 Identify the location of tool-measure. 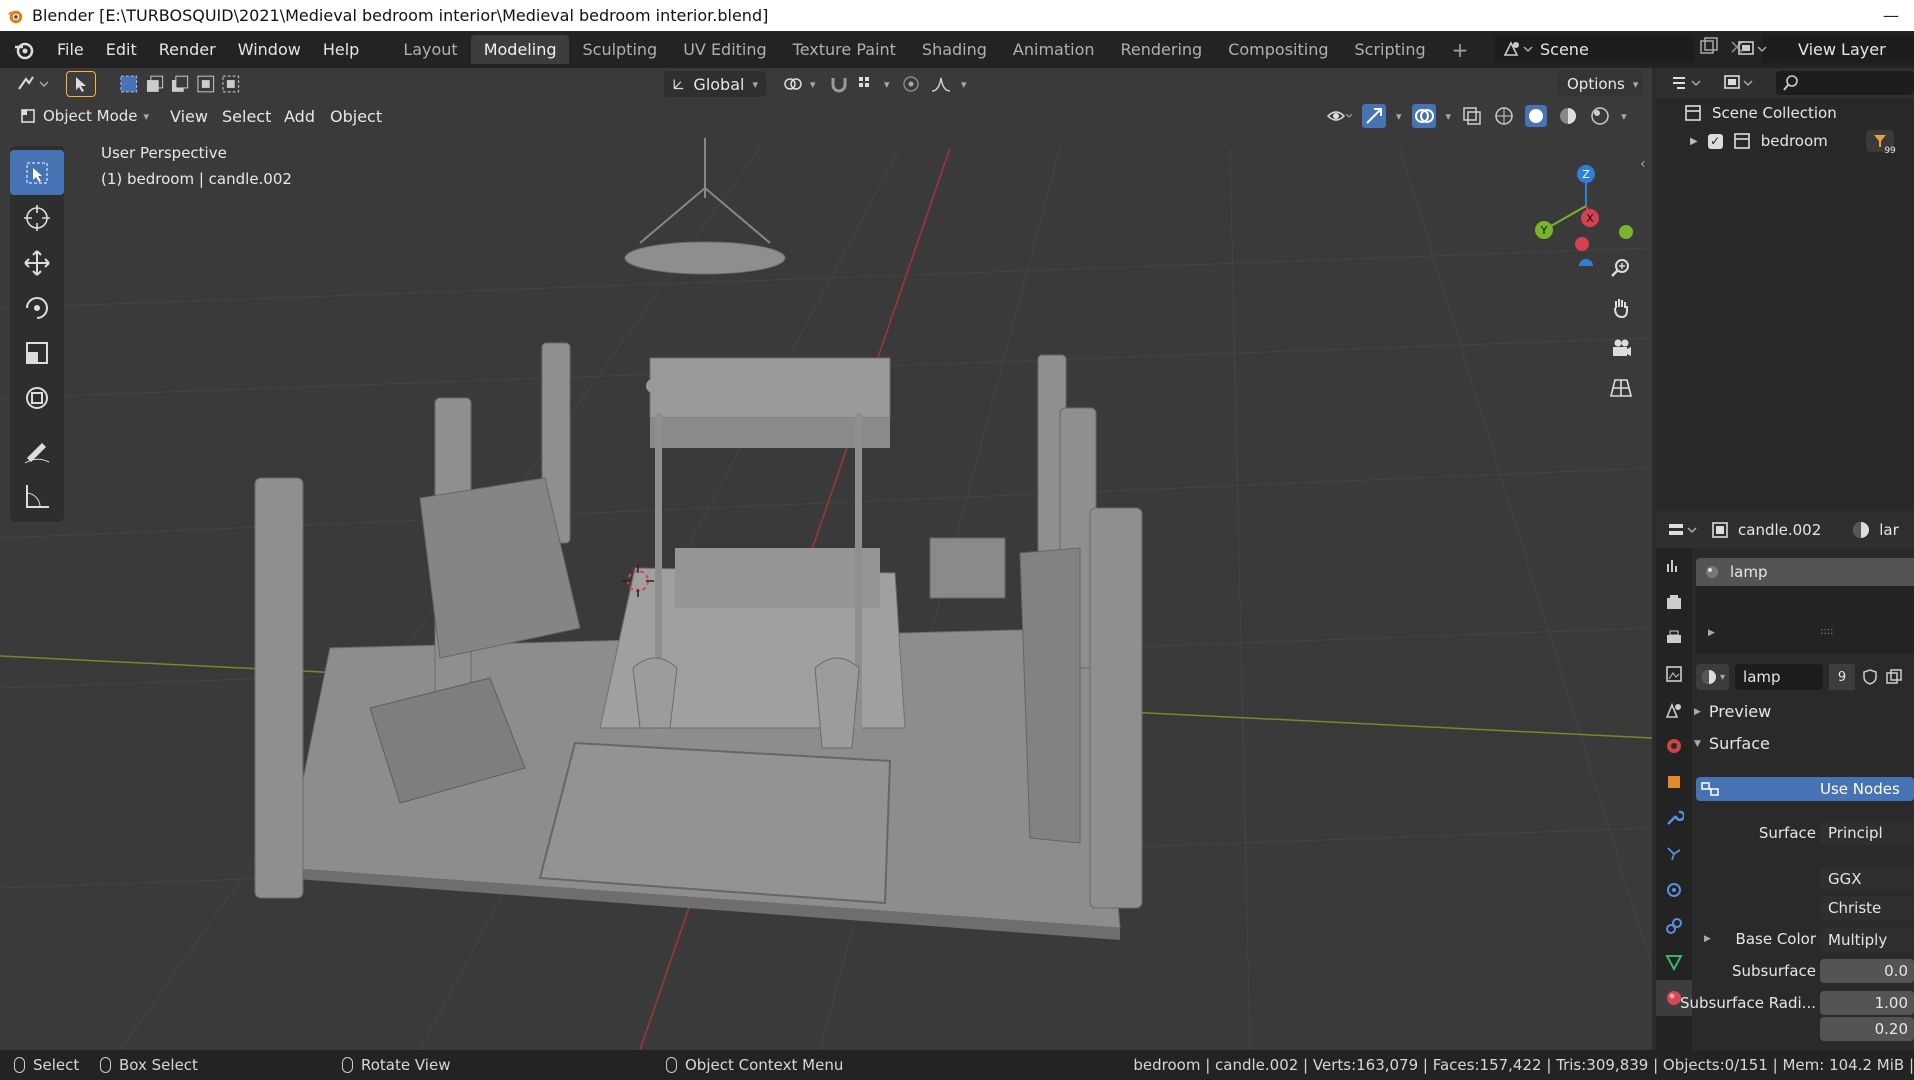
(37, 495).